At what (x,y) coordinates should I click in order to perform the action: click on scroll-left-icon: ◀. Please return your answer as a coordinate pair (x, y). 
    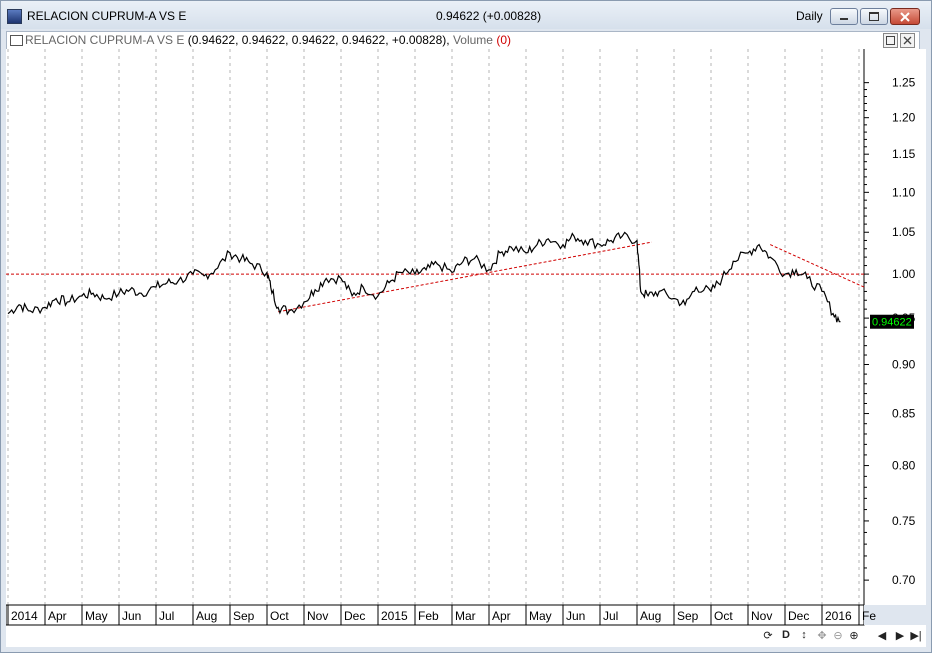
    Looking at the image, I should click on (882, 635).